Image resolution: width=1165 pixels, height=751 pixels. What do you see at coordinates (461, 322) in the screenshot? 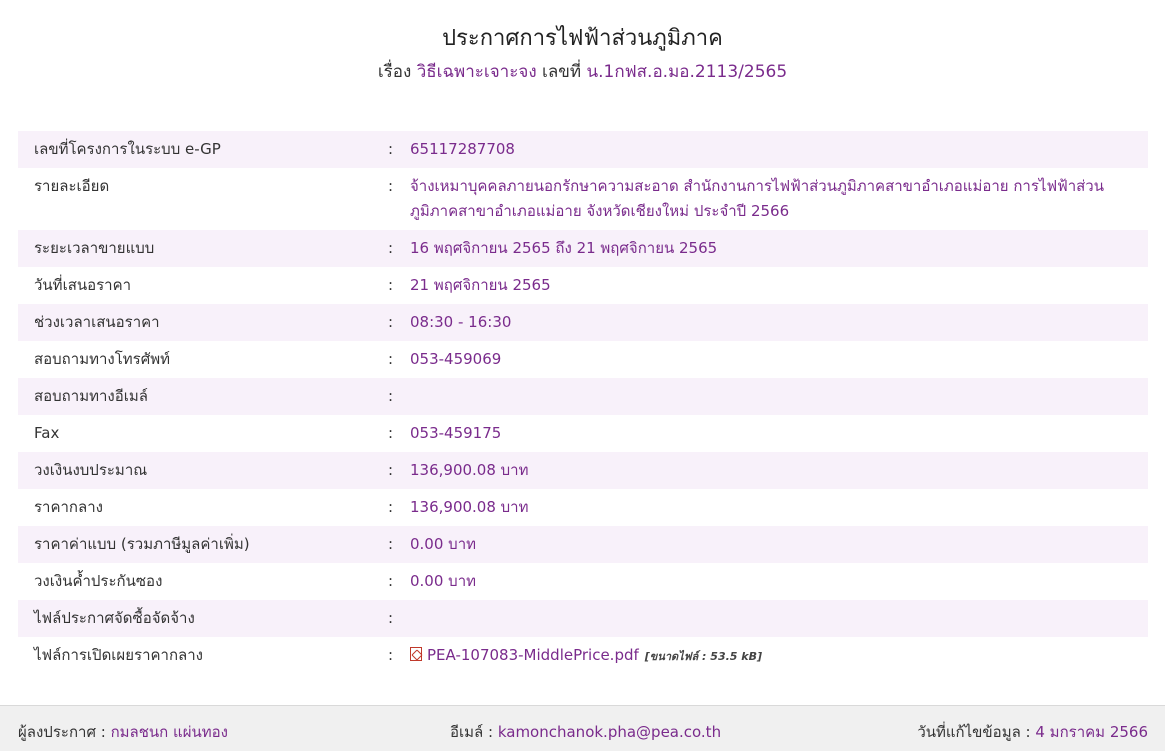
I see `row-value: 08:30 - 16:30` at bounding box center [461, 322].